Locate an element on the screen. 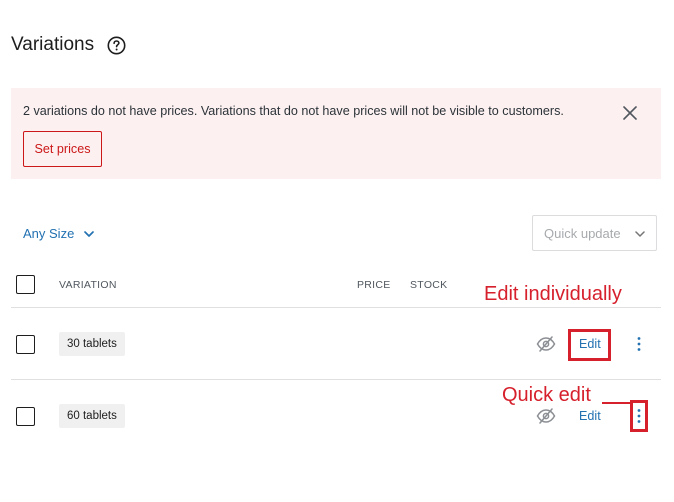  column-header-price: PRICE is located at coordinates (374, 285).